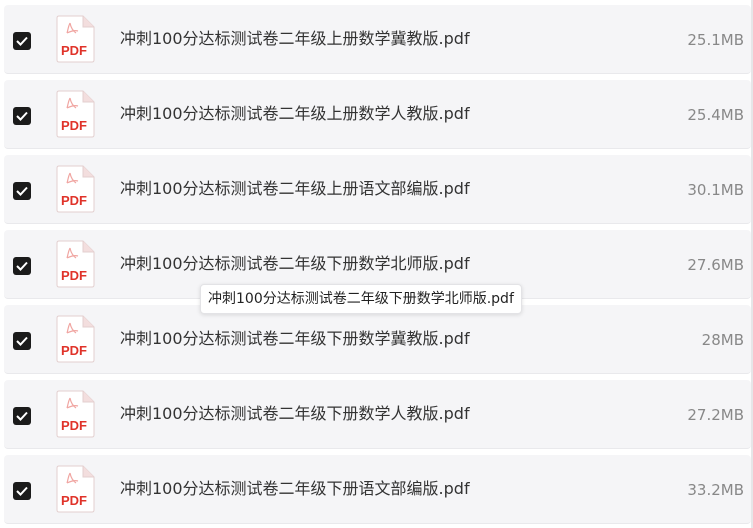 The image size is (753, 528). What do you see at coordinates (295, 114) in the screenshot?
I see `file-name: 冲刺100分达标测试卷二年级上册数学人教版.pdf` at bounding box center [295, 114].